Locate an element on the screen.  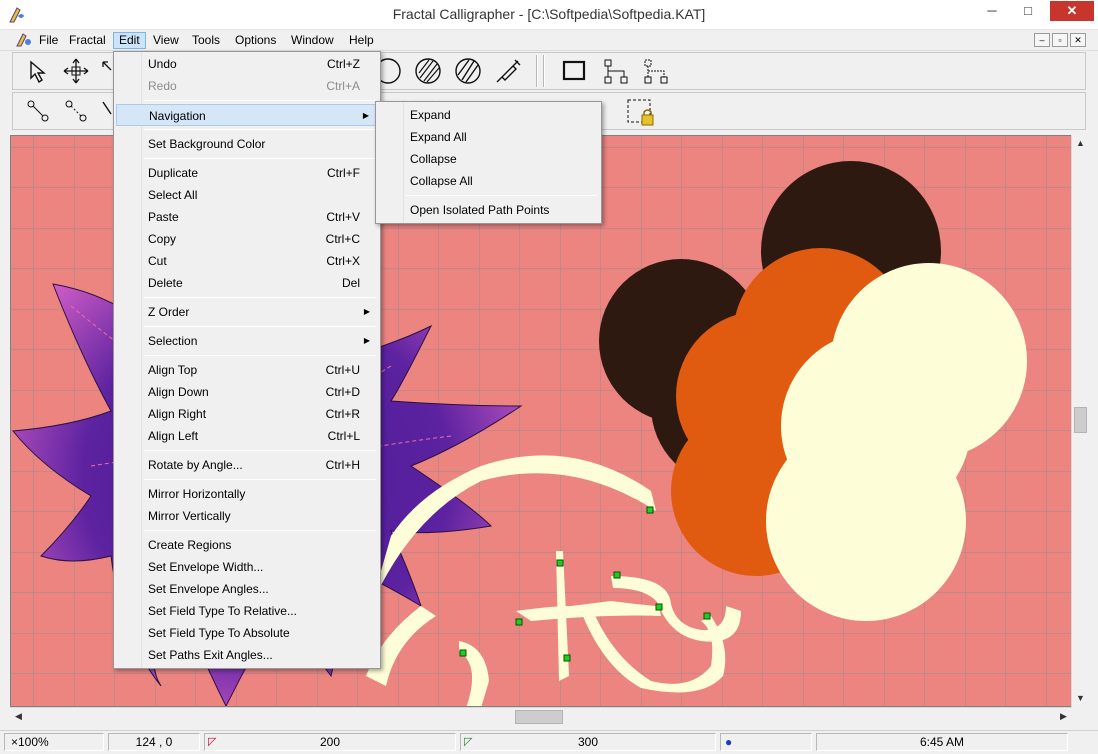
menu-item-label: Collapse All is located at coordinates (441, 181).